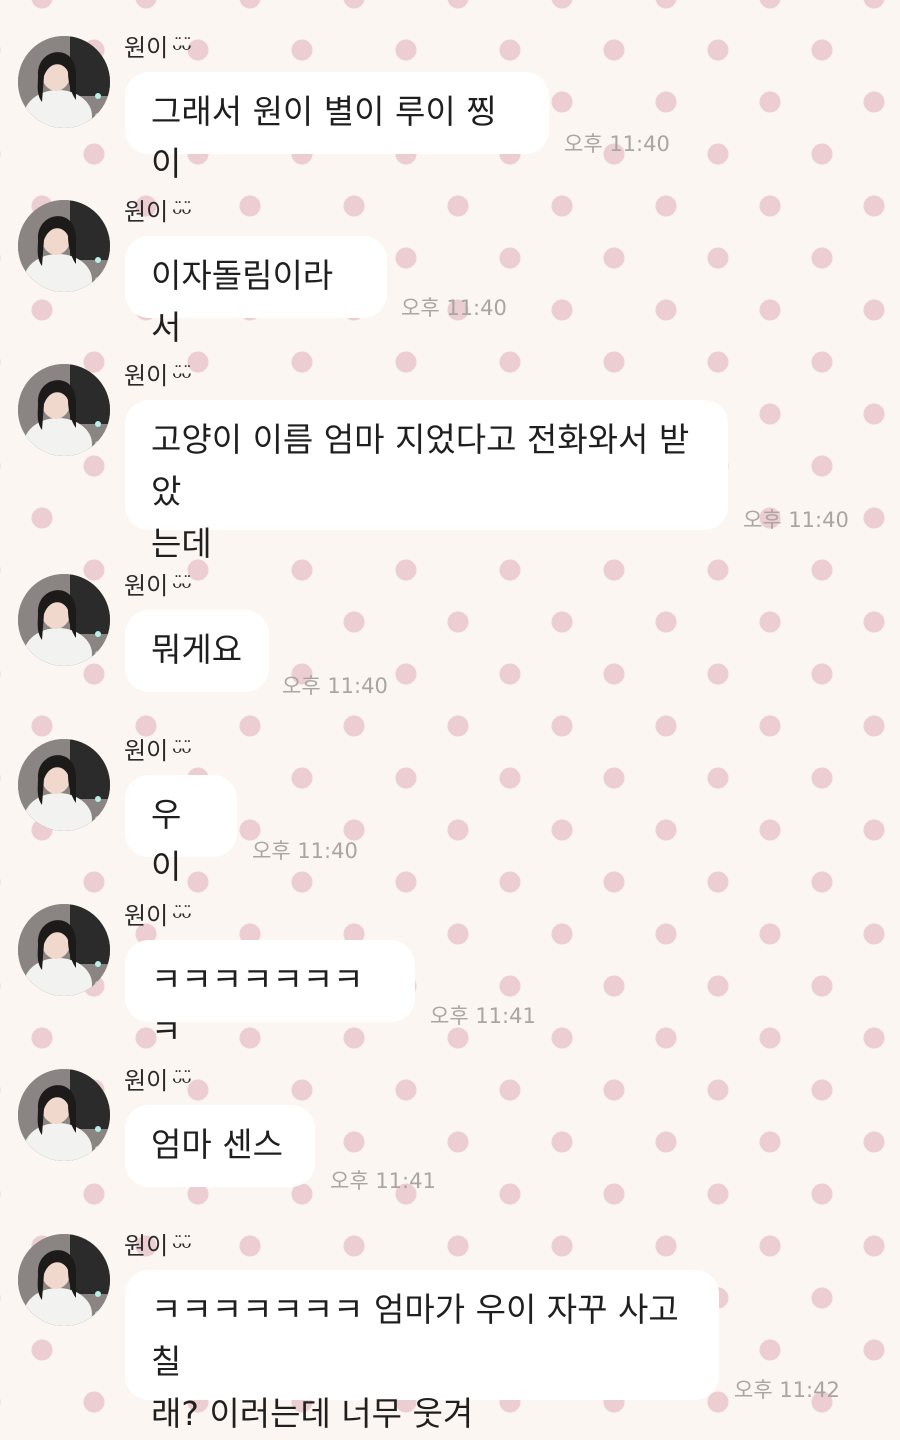 Image resolution: width=900 pixels, height=1440 pixels. I want to click on message-text: 뭐게요, so click(197, 649).